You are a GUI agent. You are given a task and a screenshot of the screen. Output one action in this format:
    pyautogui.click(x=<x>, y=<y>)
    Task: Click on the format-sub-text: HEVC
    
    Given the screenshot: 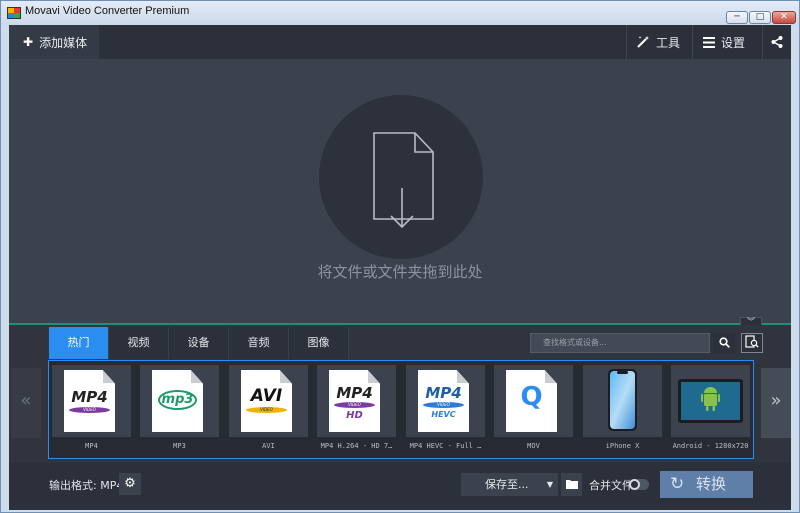 What is the action you would take?
    pyautogui.click(x=443, y=414)
    